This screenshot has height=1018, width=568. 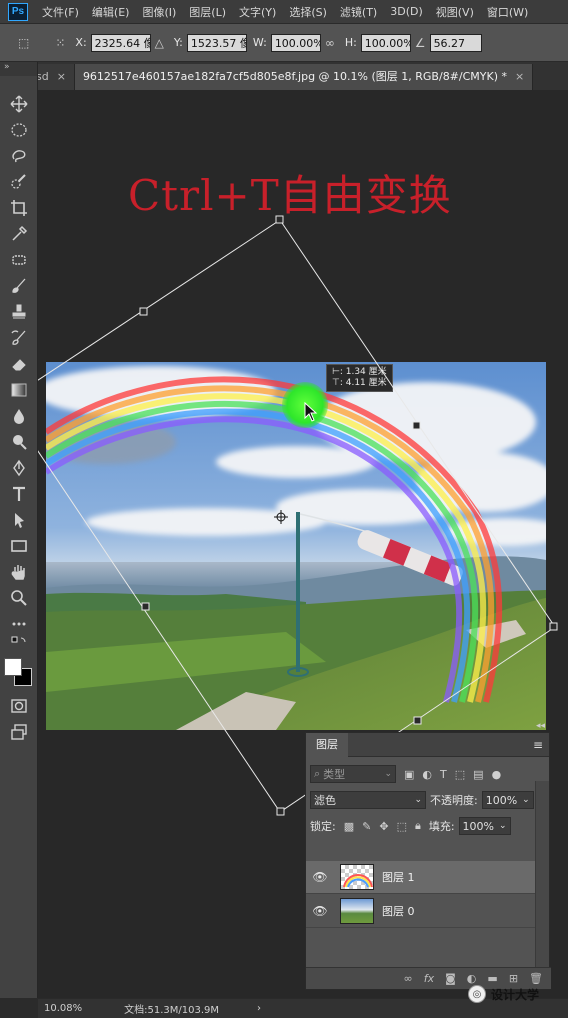 I want to click on adjustment-filter-icon: ◐, so click(x=427, y=774).